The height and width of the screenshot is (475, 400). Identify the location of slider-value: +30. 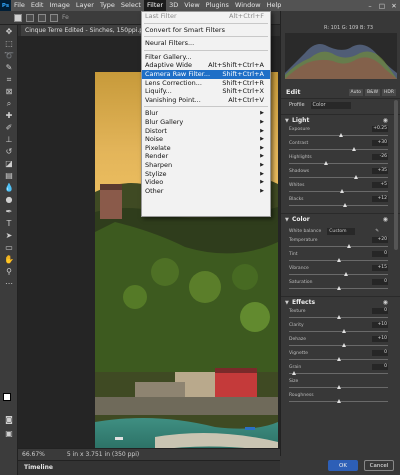
(380, 143).